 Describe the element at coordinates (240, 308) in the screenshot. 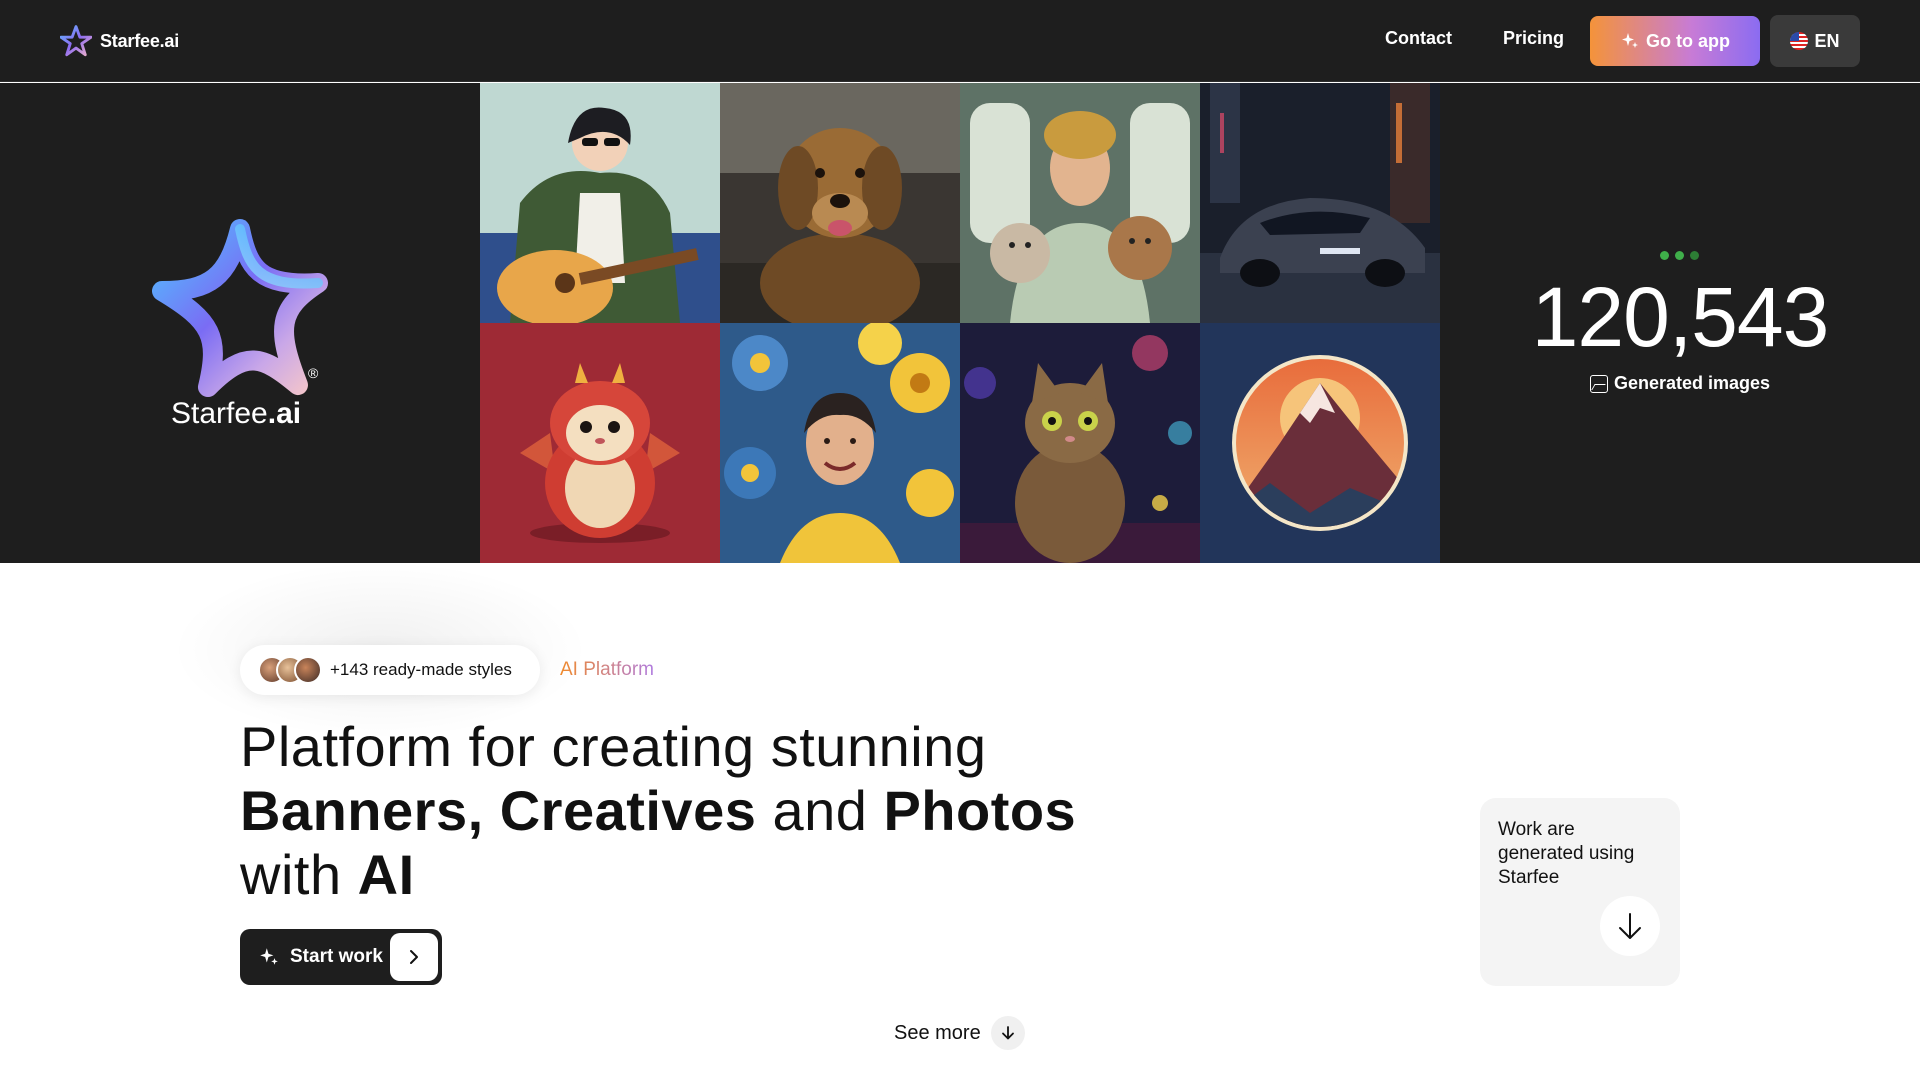

I see `starfee-star-logo-icon` at that location.